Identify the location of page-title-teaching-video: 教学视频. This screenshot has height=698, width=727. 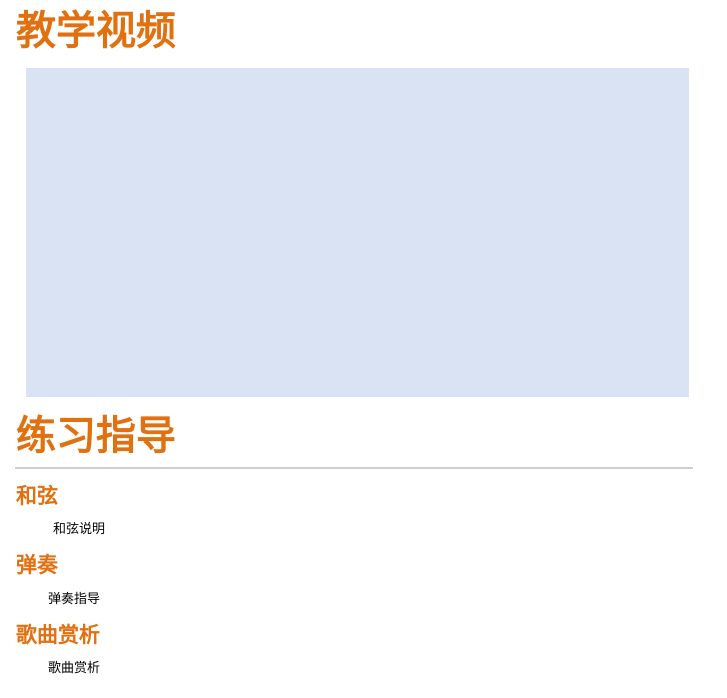
(96, 31).